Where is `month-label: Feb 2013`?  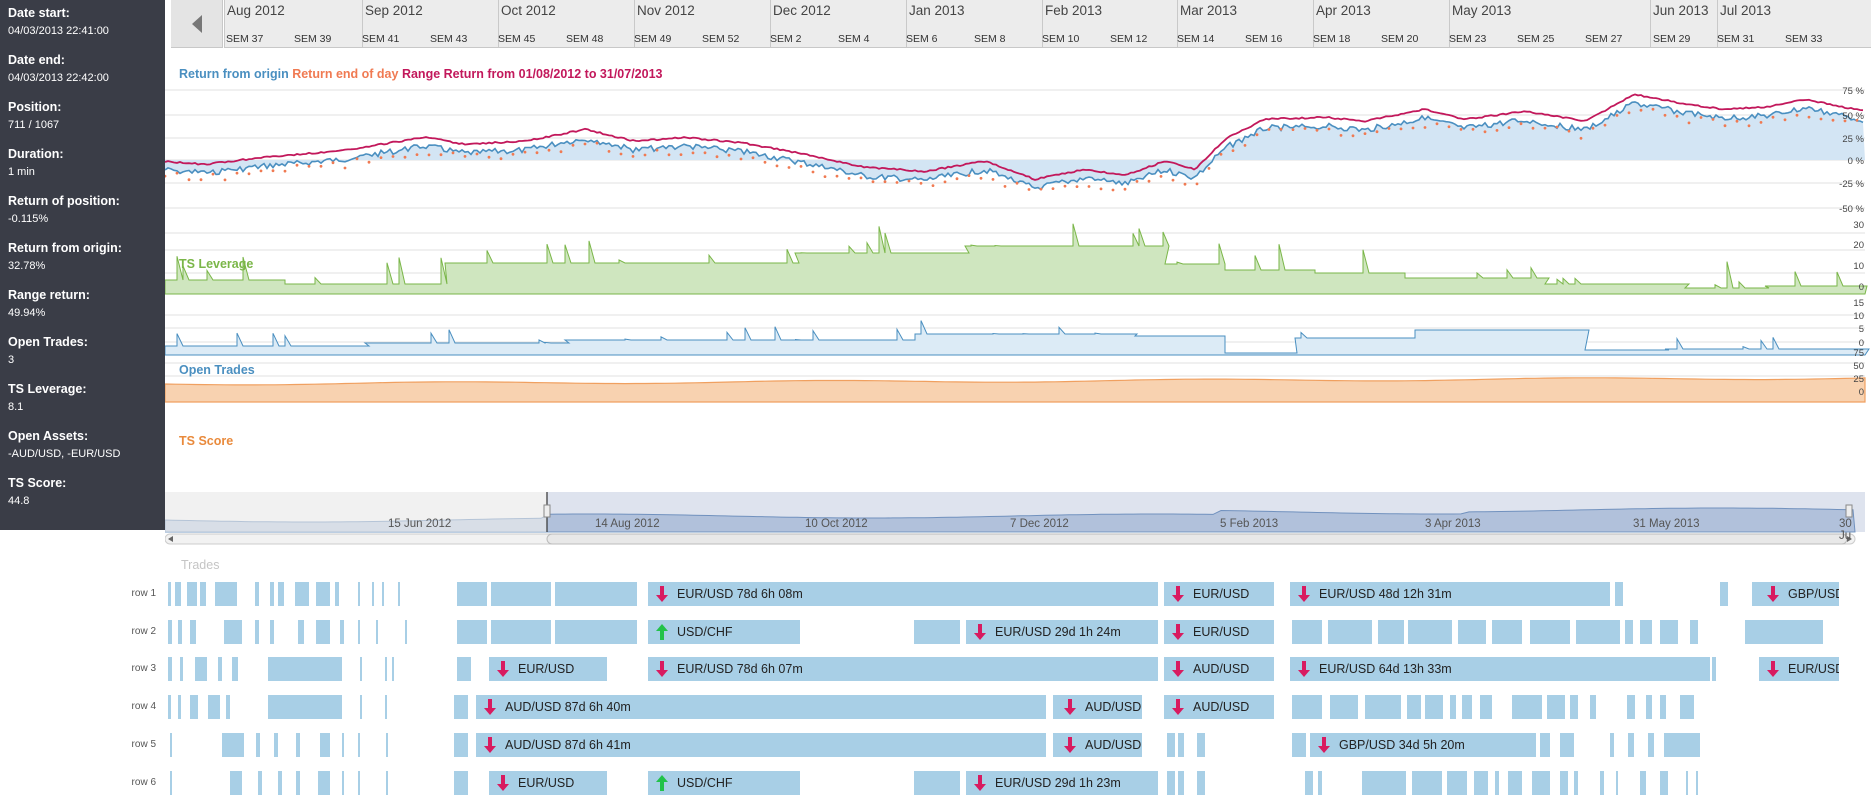 month-label: Feb 2013 is located at coordinates (1073, 10).